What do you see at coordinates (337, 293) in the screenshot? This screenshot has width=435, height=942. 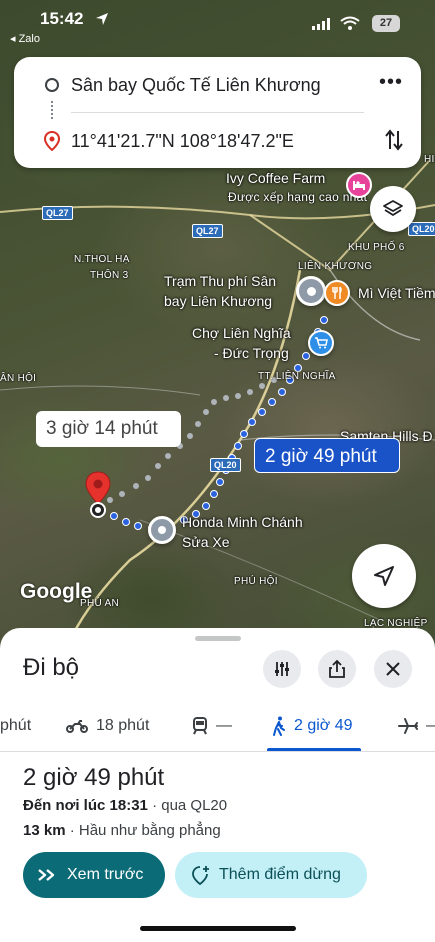 I see `restaurant-marker-icon` at bounding box center [337, 293].